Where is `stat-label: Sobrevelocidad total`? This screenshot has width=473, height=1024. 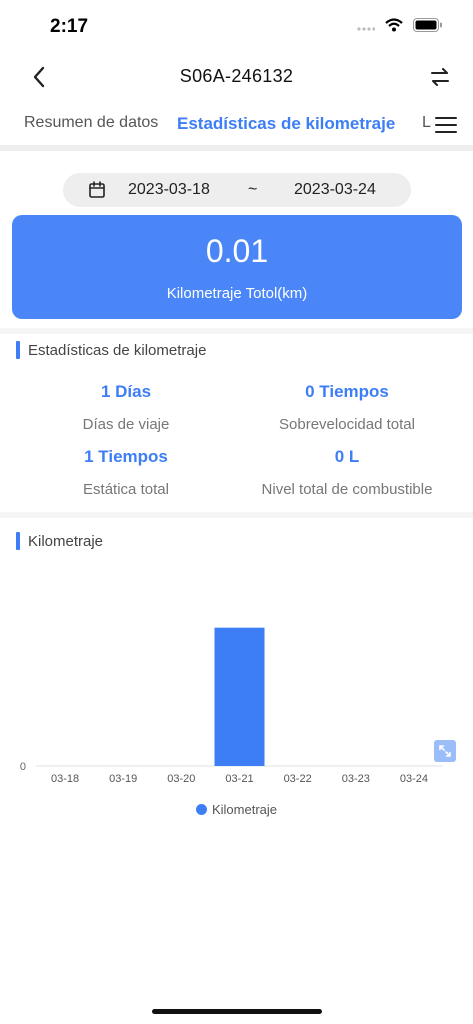 stat-label: Sobrevelocidad total is located at coordinates (347, 424).